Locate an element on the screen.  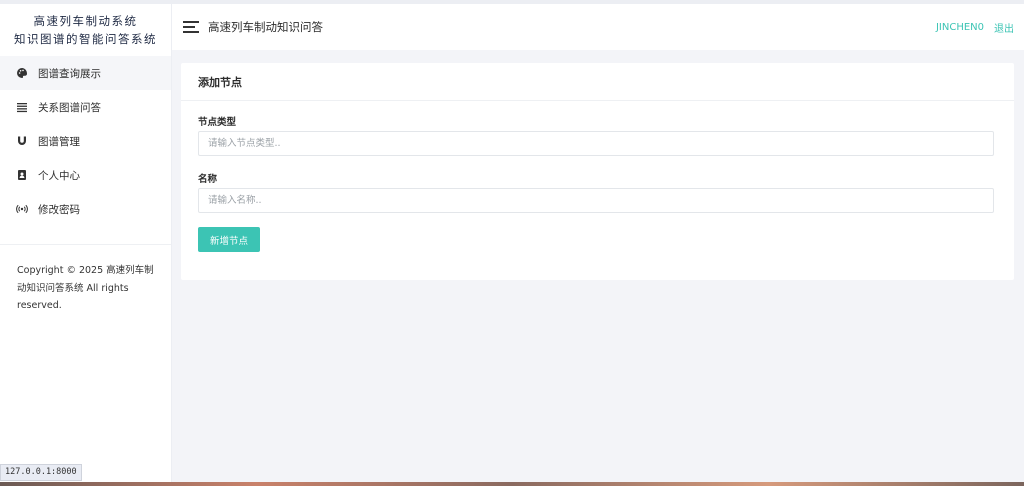
sidebar-divider is located at coordinates (85, 244).